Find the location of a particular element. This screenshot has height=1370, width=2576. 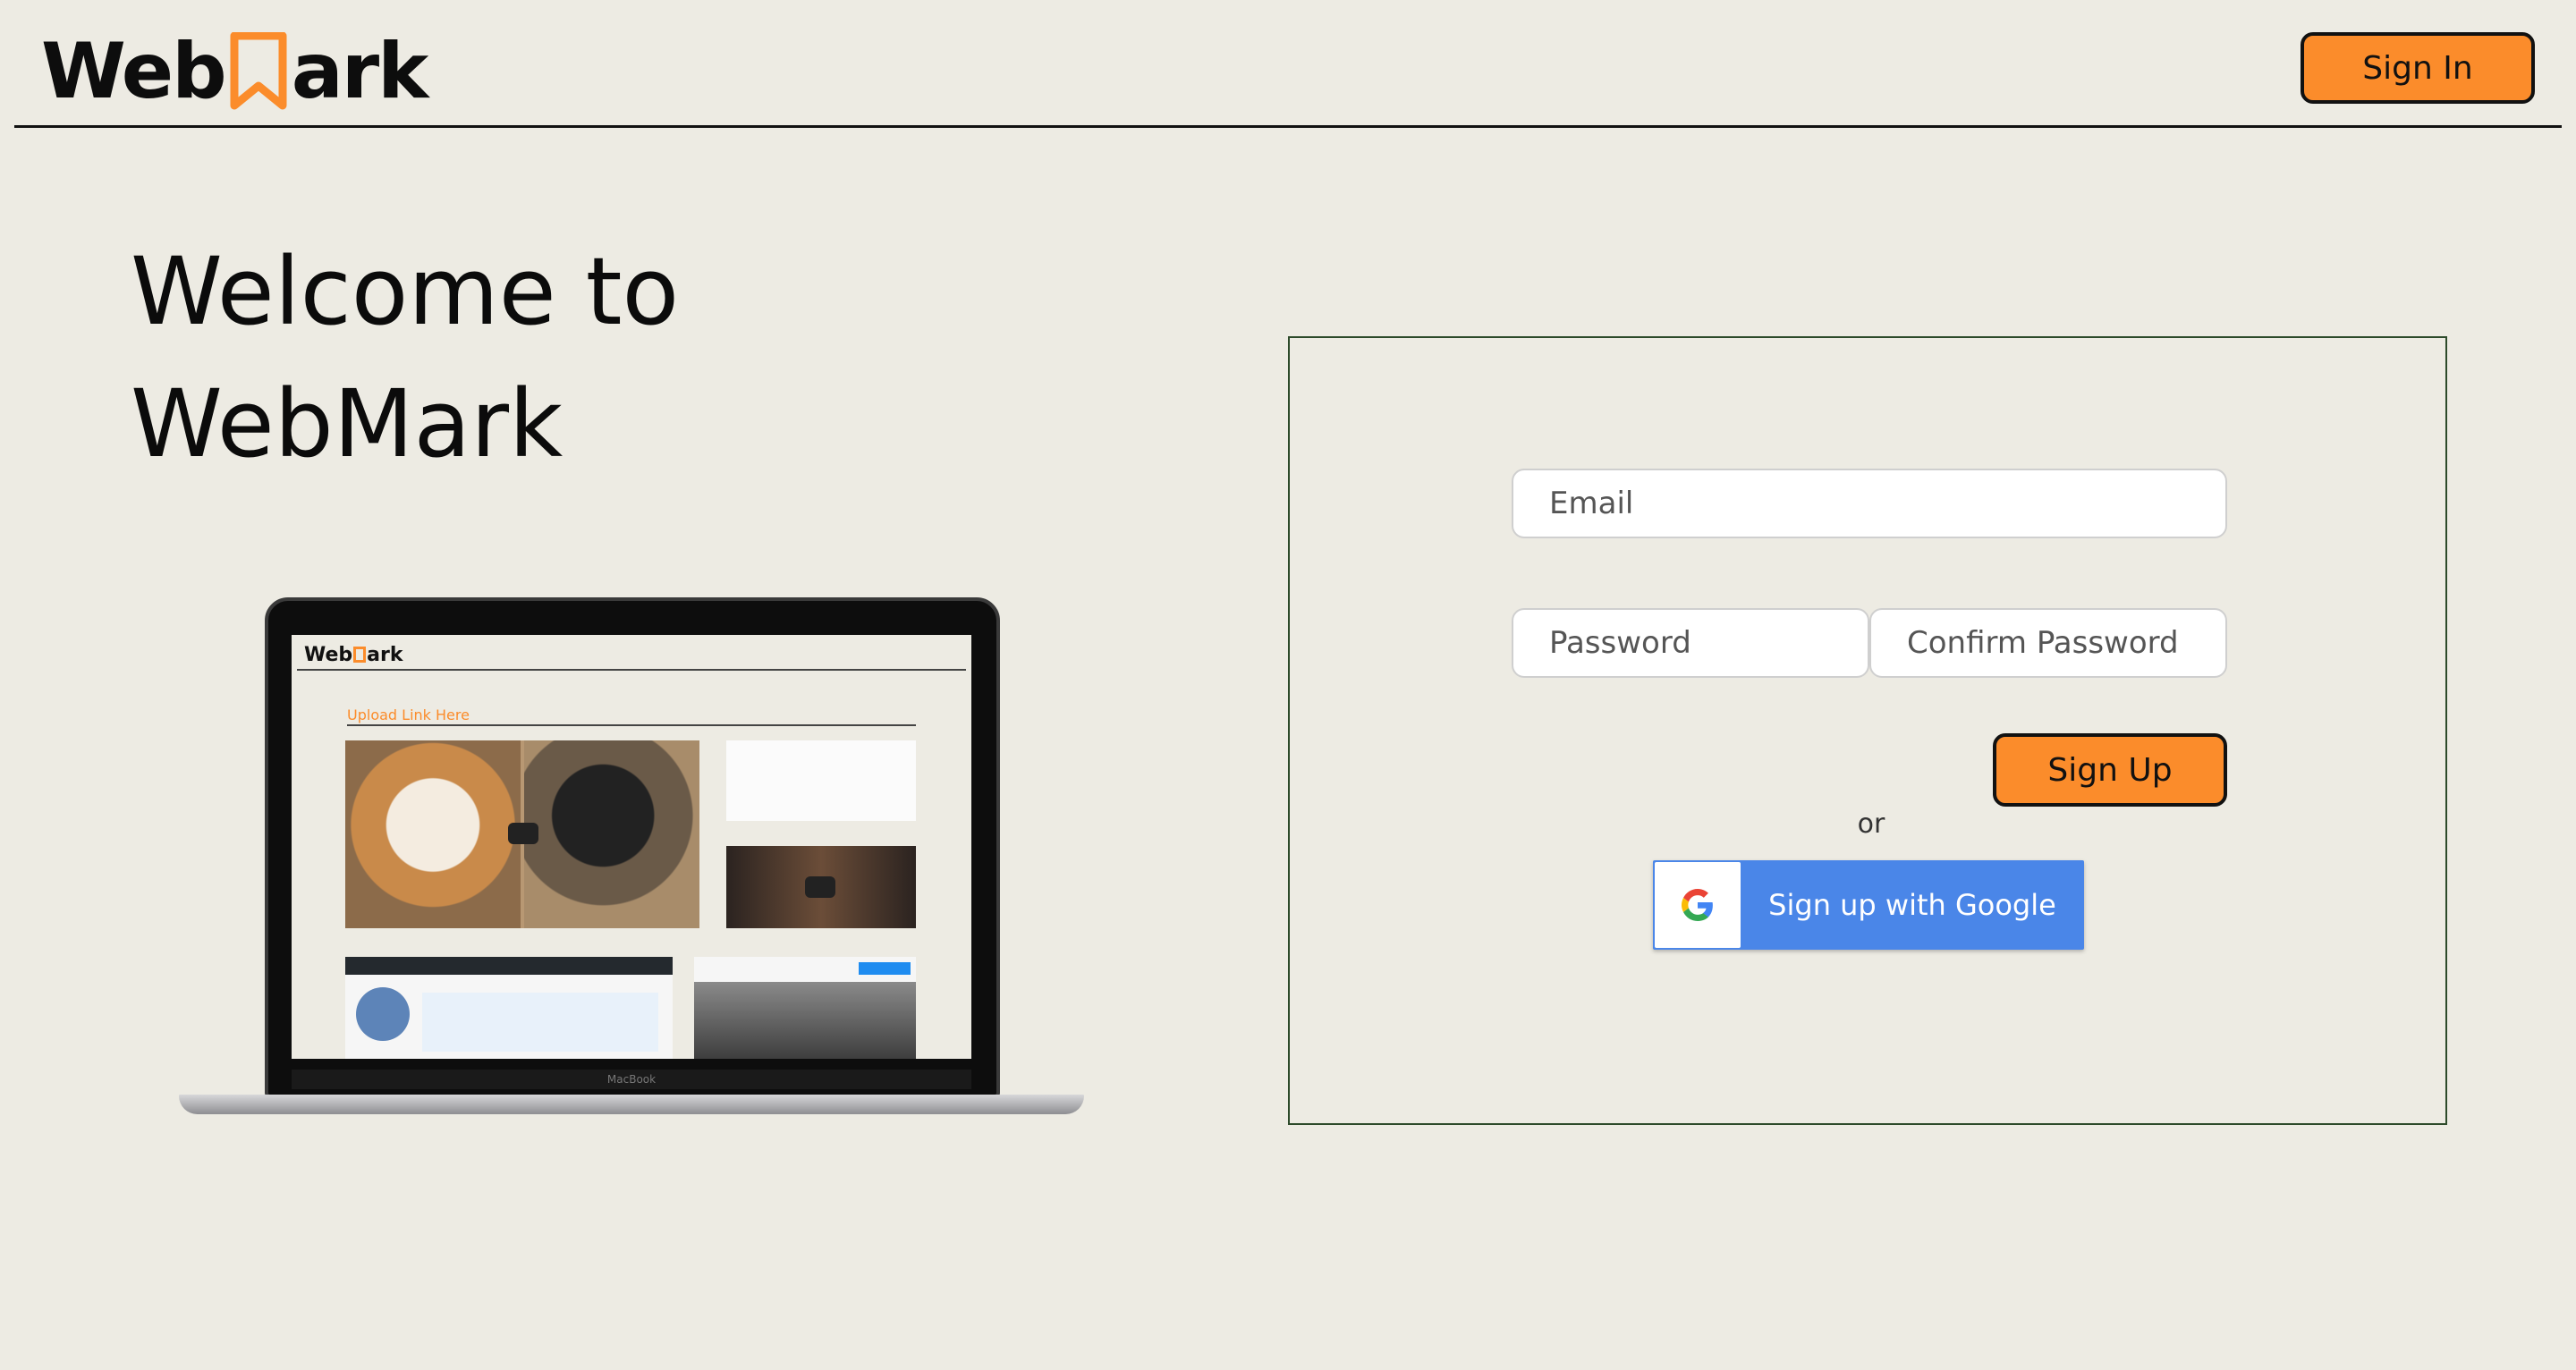

confirm-password-field is located at coordinates (2048, 643).